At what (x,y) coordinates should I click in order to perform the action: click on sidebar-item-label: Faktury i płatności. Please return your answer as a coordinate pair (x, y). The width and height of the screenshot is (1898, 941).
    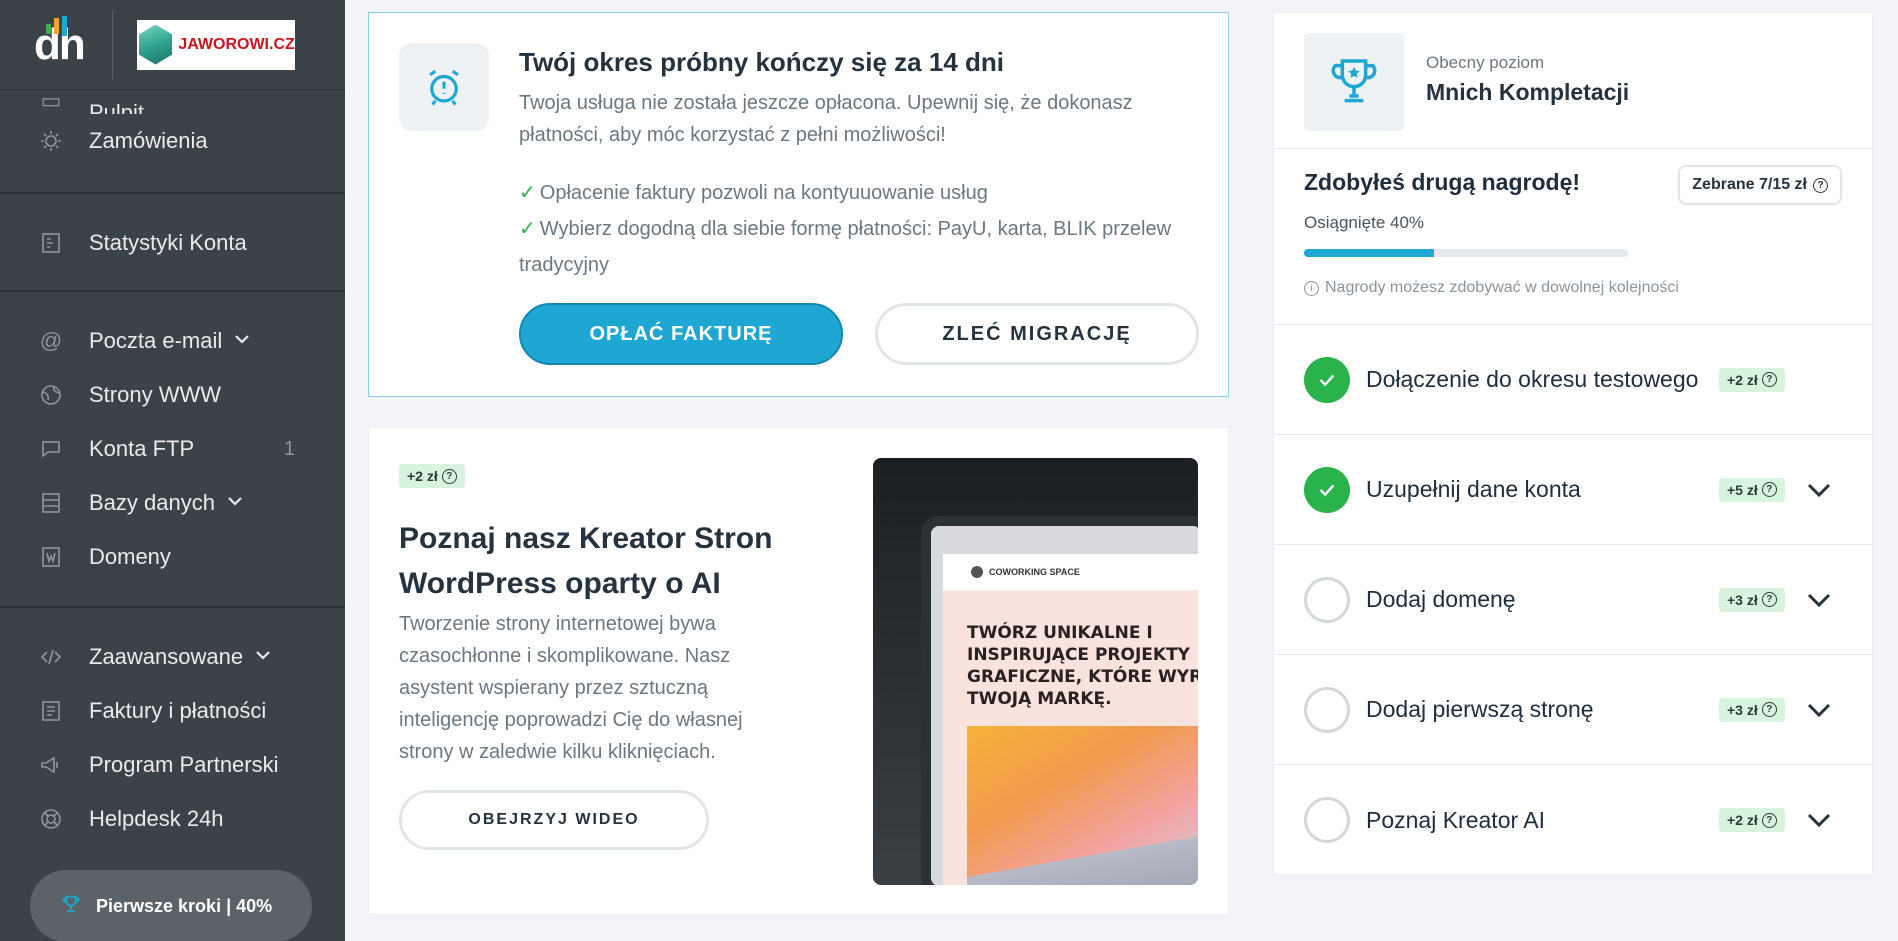
    Looking at the image, I should click on (178, 710).